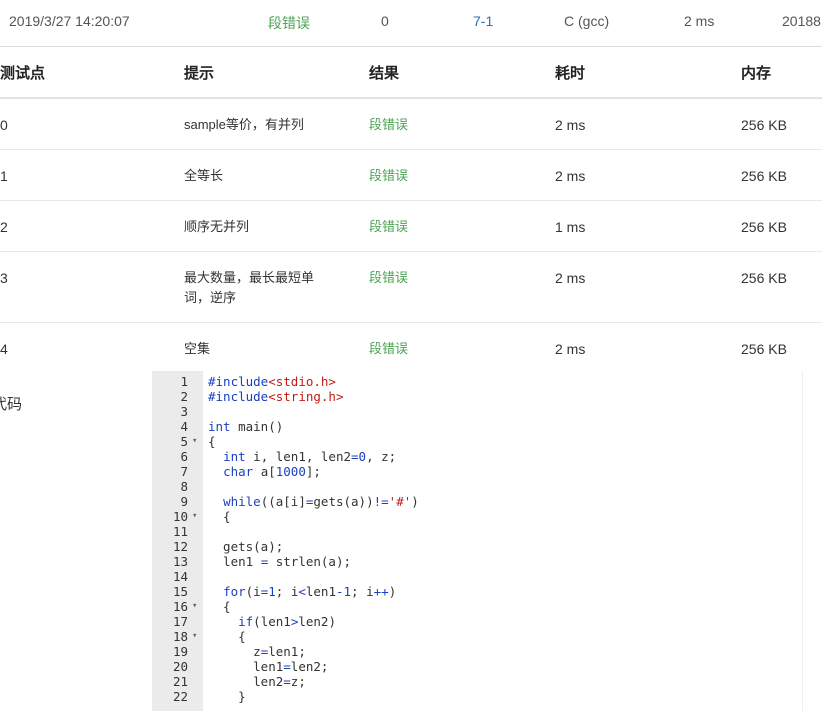 This screenshot has width=822, height=711. Describe the element at coordinates (781, 73) in the screenshot. I see `header-memory: 内存` at that location.